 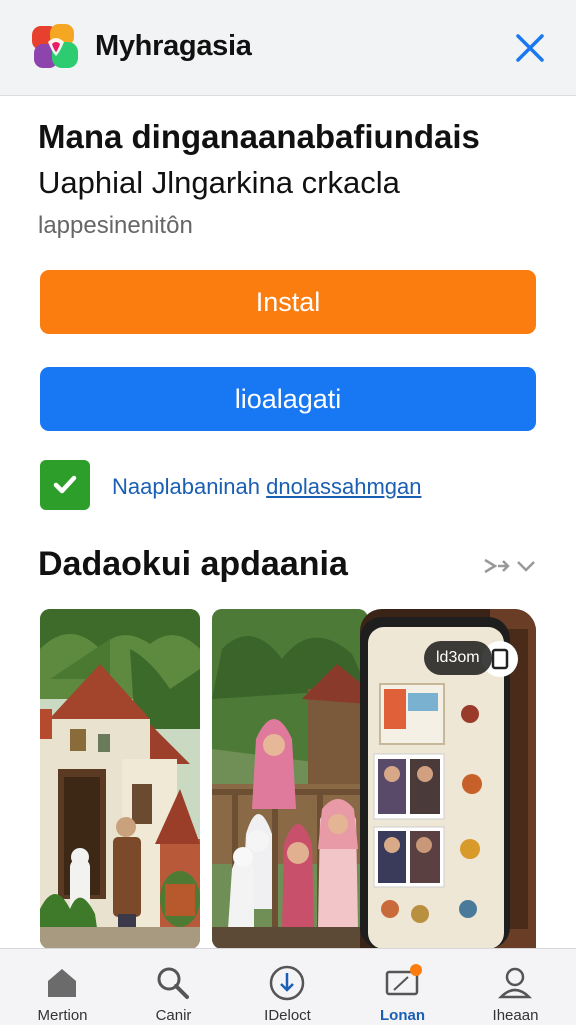 I want to click on search-icon, so click(x=173, y=983).